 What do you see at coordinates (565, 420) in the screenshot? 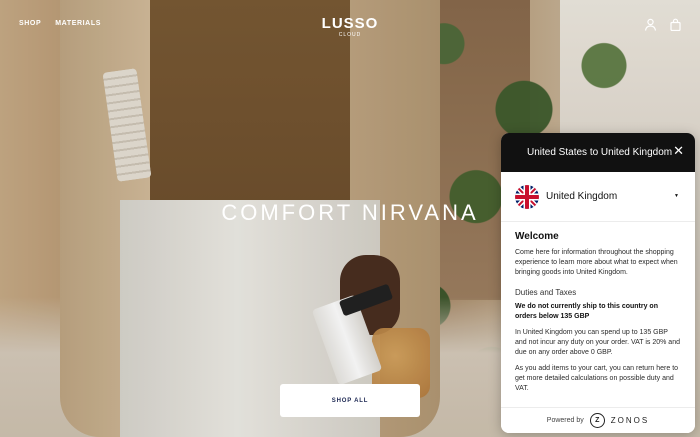
I see `powered-by-label: Powered by` at bounding box center [565, 420].